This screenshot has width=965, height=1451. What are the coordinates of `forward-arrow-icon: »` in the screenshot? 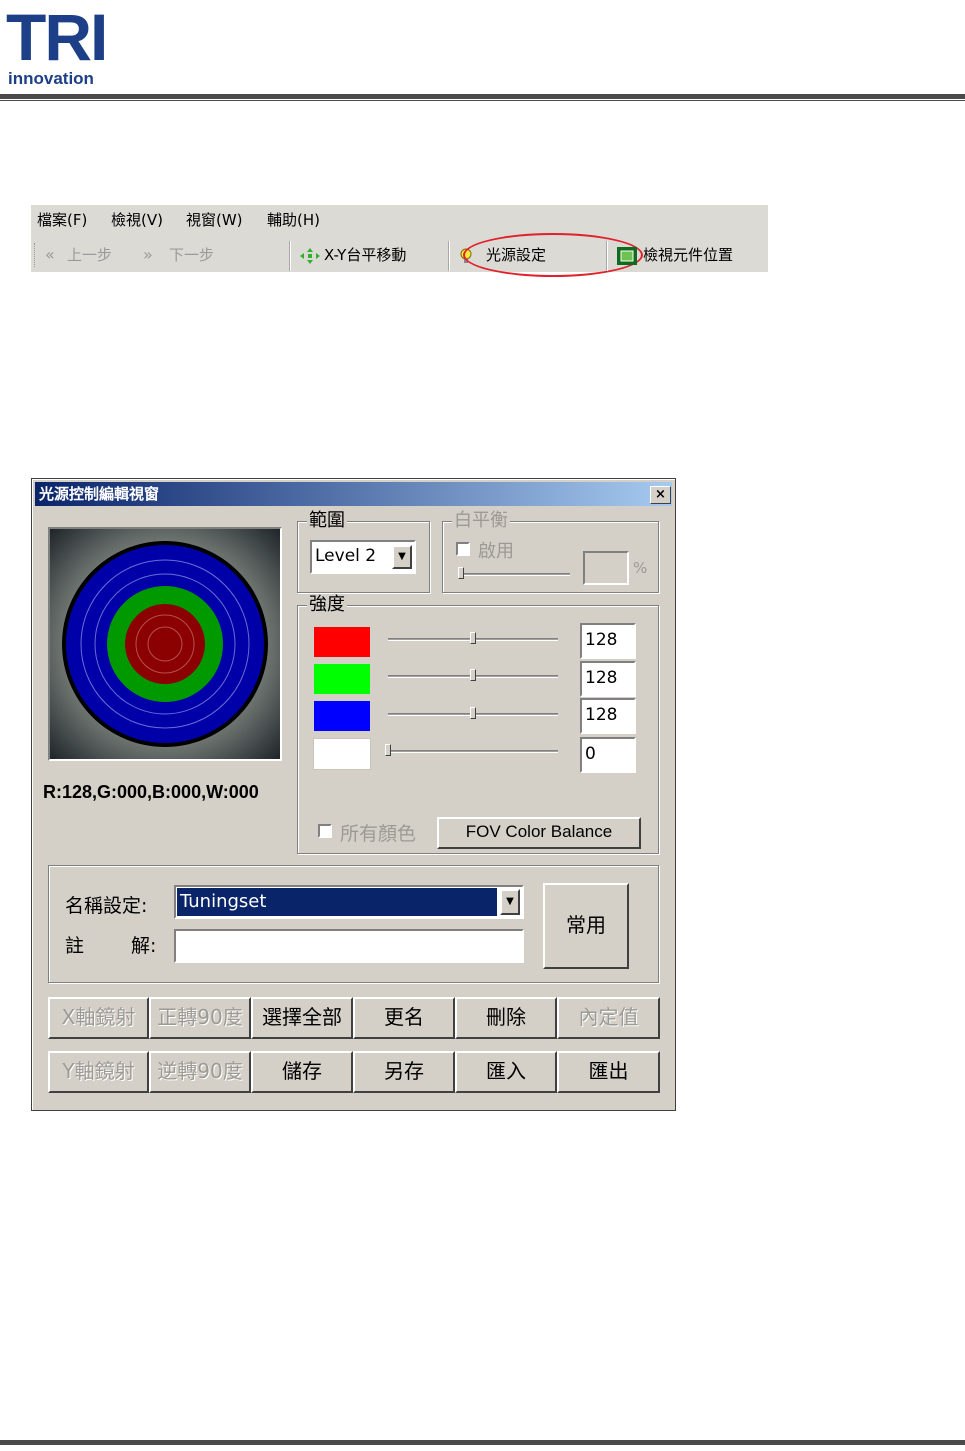 It's located at (148, 254).